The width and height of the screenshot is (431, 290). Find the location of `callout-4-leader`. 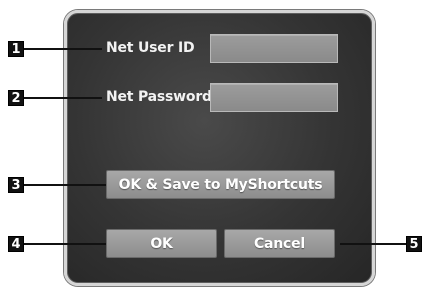

callout-4-leader is located at coordinates (65, 244).